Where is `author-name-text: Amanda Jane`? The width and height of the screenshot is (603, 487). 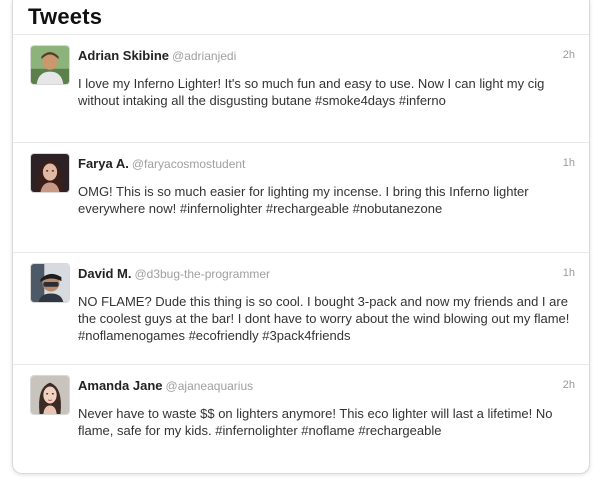 author-name-text: Amanda Jane is located at coordinates (120, 385).